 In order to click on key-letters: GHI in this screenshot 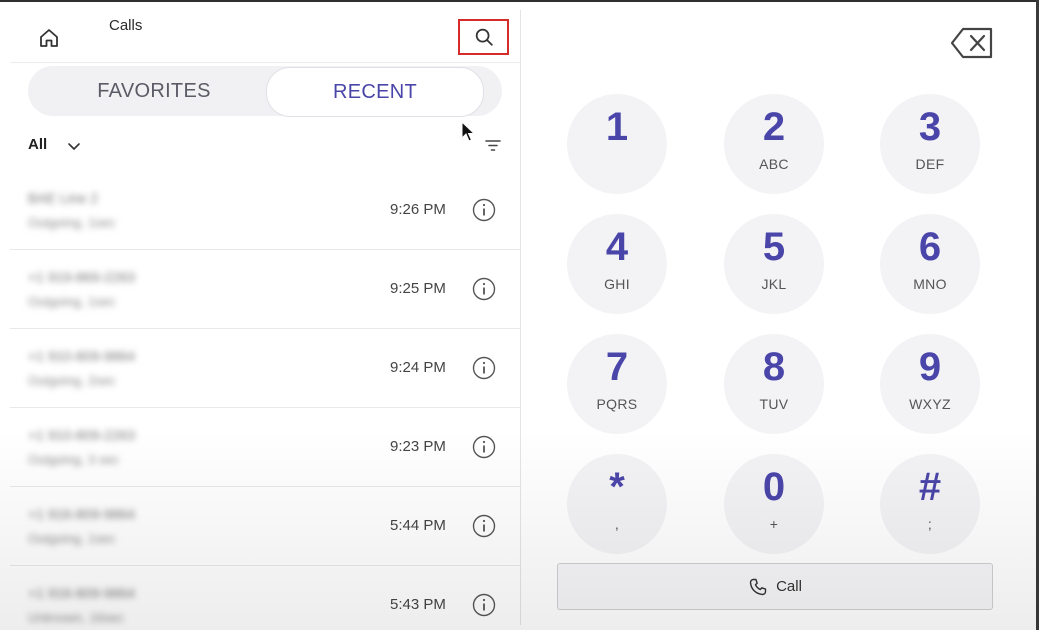, I will do `click(617, 284)`.